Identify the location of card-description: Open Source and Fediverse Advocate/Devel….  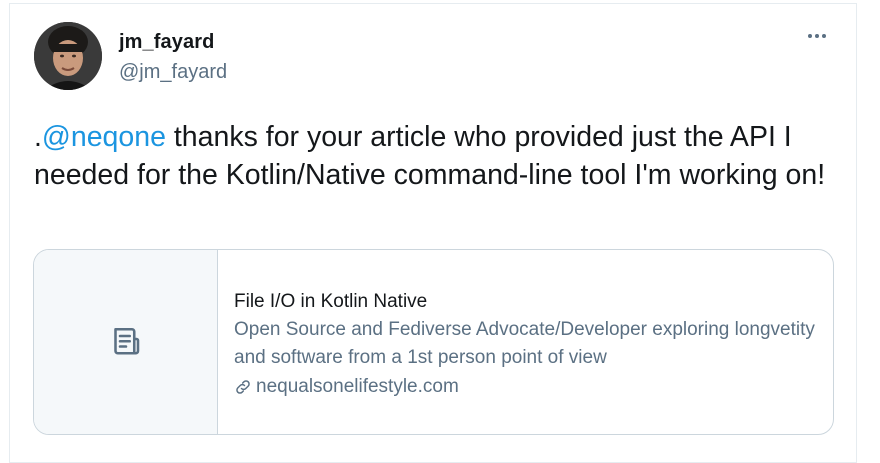
(524, 343).